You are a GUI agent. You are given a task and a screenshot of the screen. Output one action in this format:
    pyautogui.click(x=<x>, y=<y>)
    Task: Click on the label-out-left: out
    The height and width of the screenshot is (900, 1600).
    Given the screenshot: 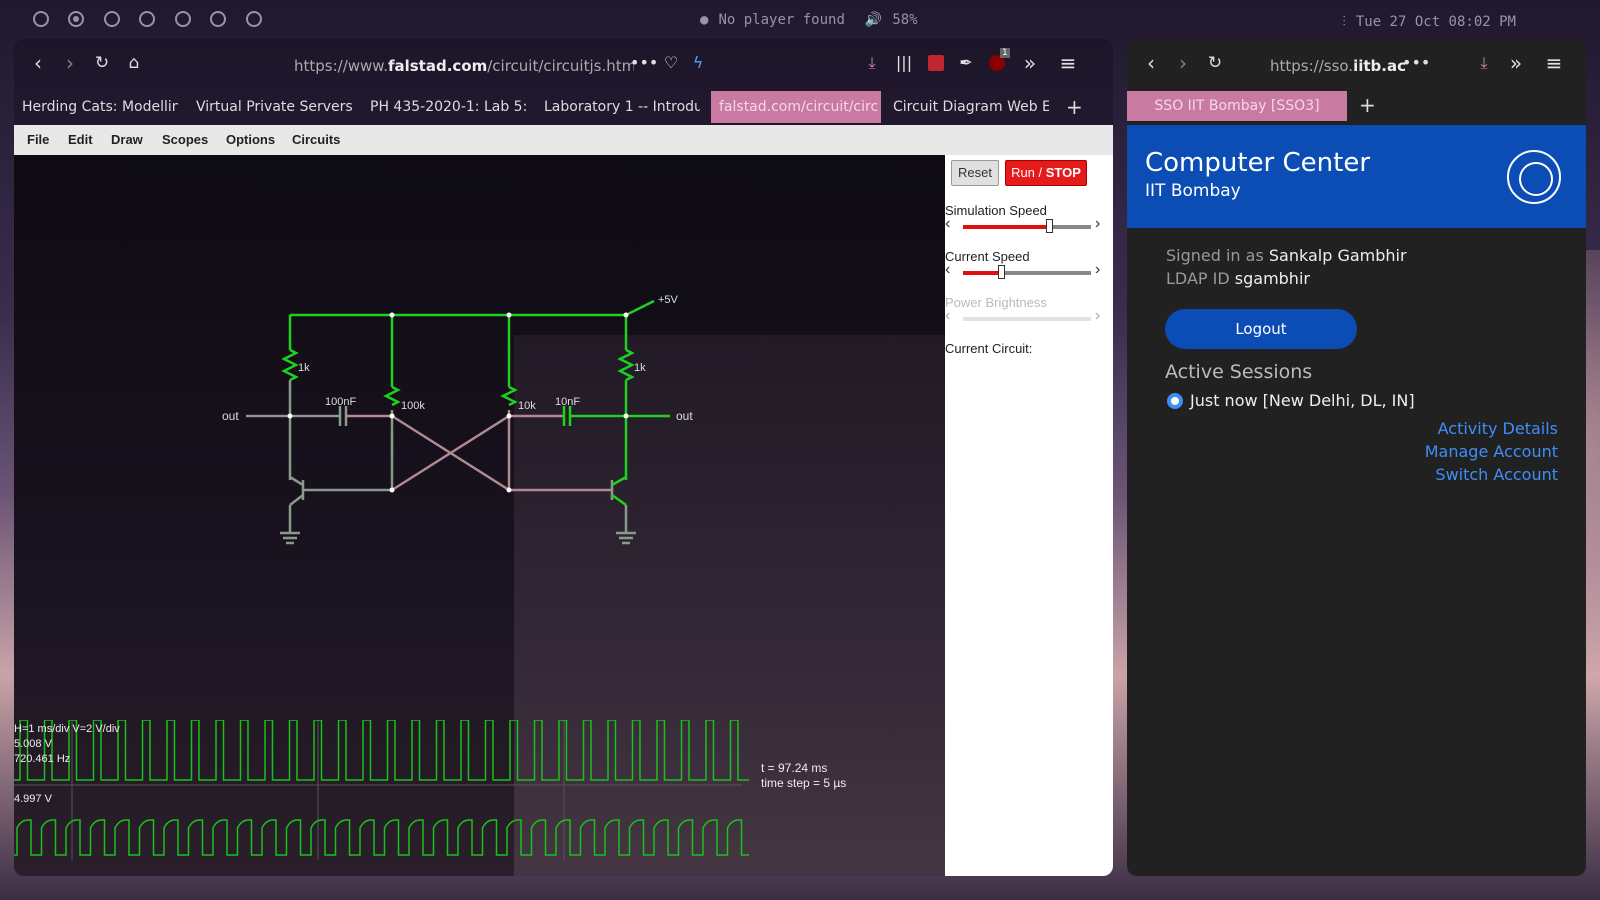 What is the action you would take?
    pyautogui.click(x=230, y=416)
    